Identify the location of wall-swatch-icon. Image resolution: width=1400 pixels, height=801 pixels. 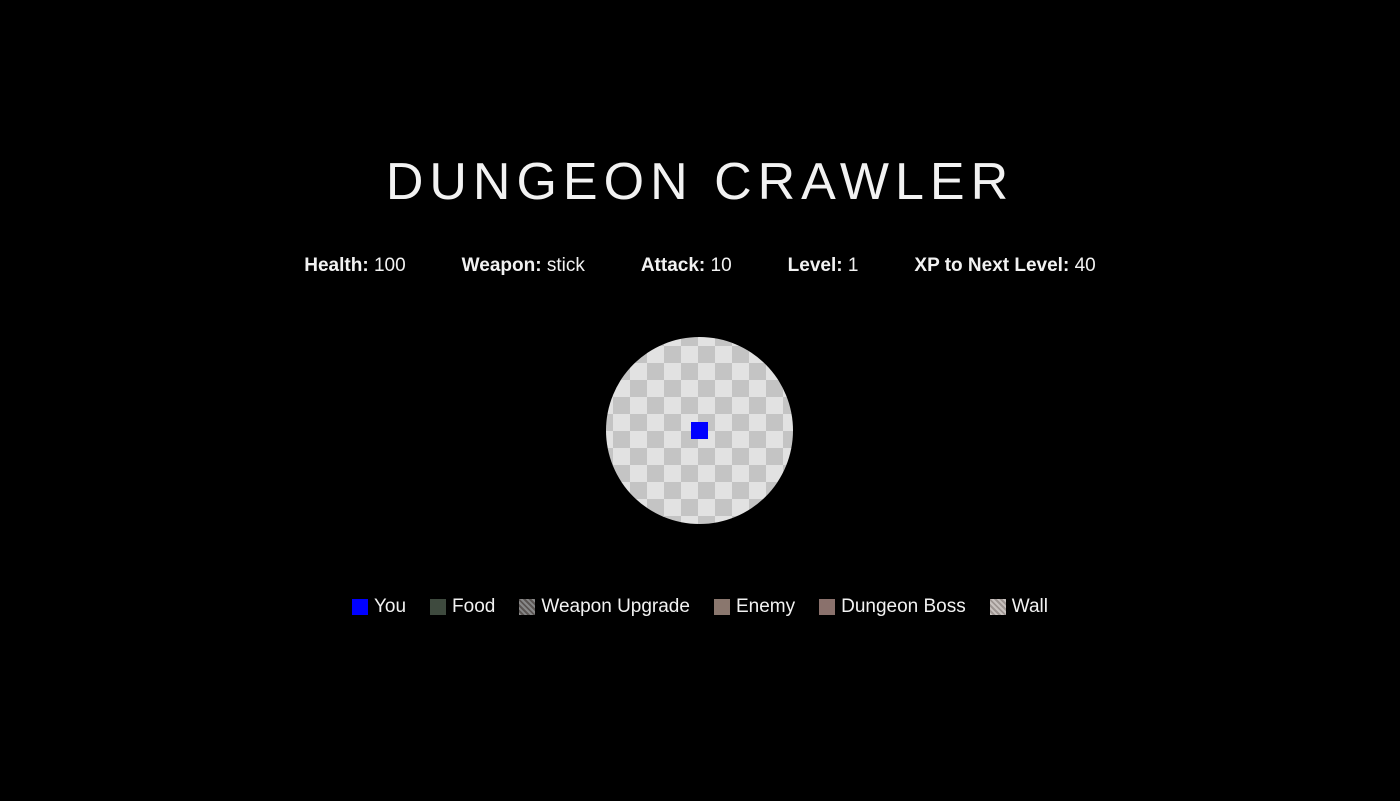
(997, 607).